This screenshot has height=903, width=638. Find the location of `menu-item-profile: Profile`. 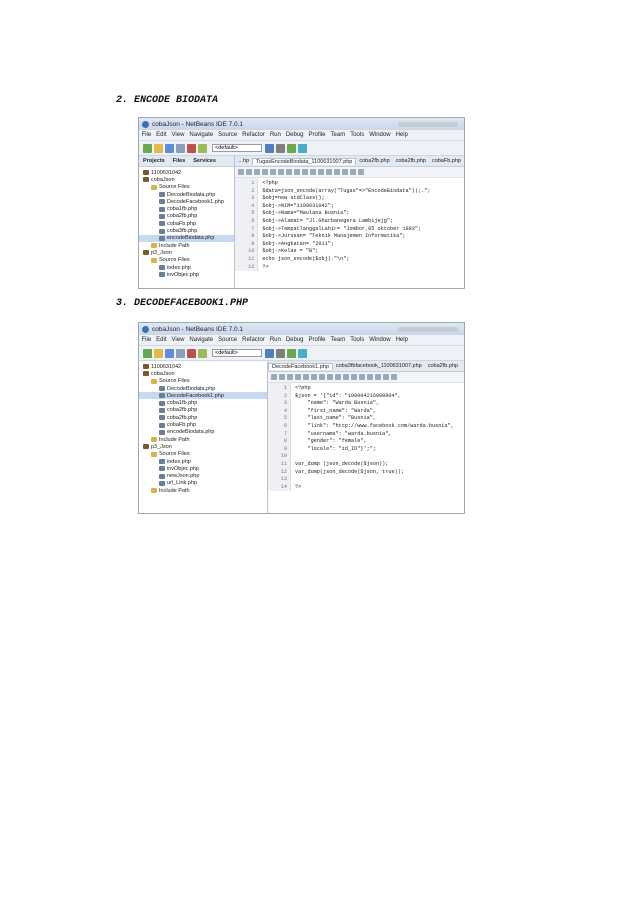

menu-item-profile: Profile is located at coordinates (317, 135).